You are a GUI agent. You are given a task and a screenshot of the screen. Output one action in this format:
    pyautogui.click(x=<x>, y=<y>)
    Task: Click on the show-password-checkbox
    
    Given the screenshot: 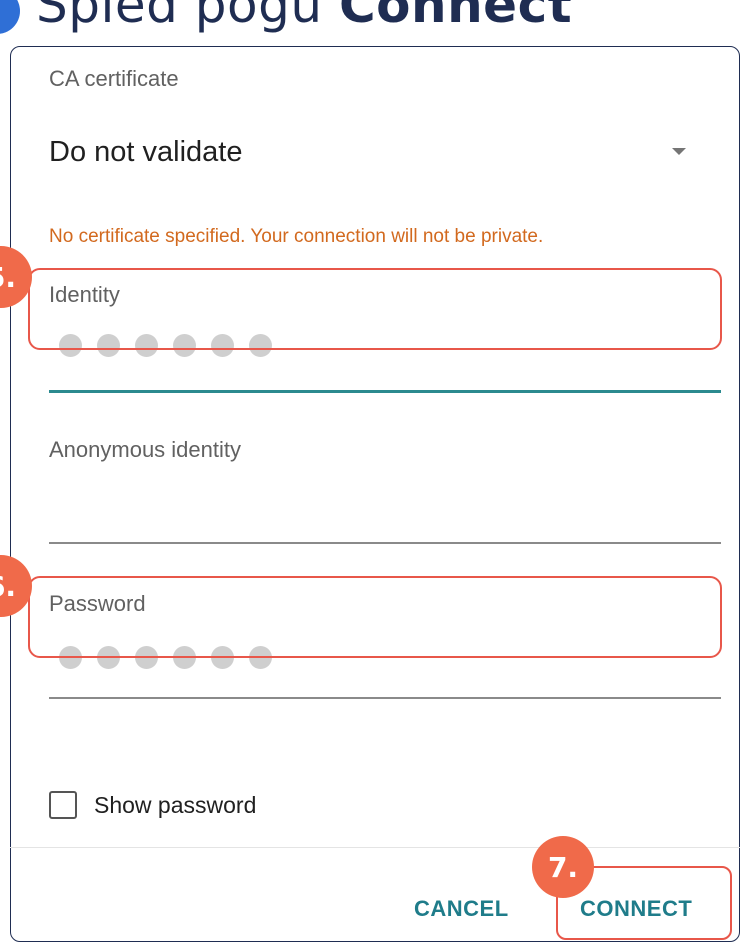 What is the action you would take?
    pyautogui.click(x=63, y=805)
    